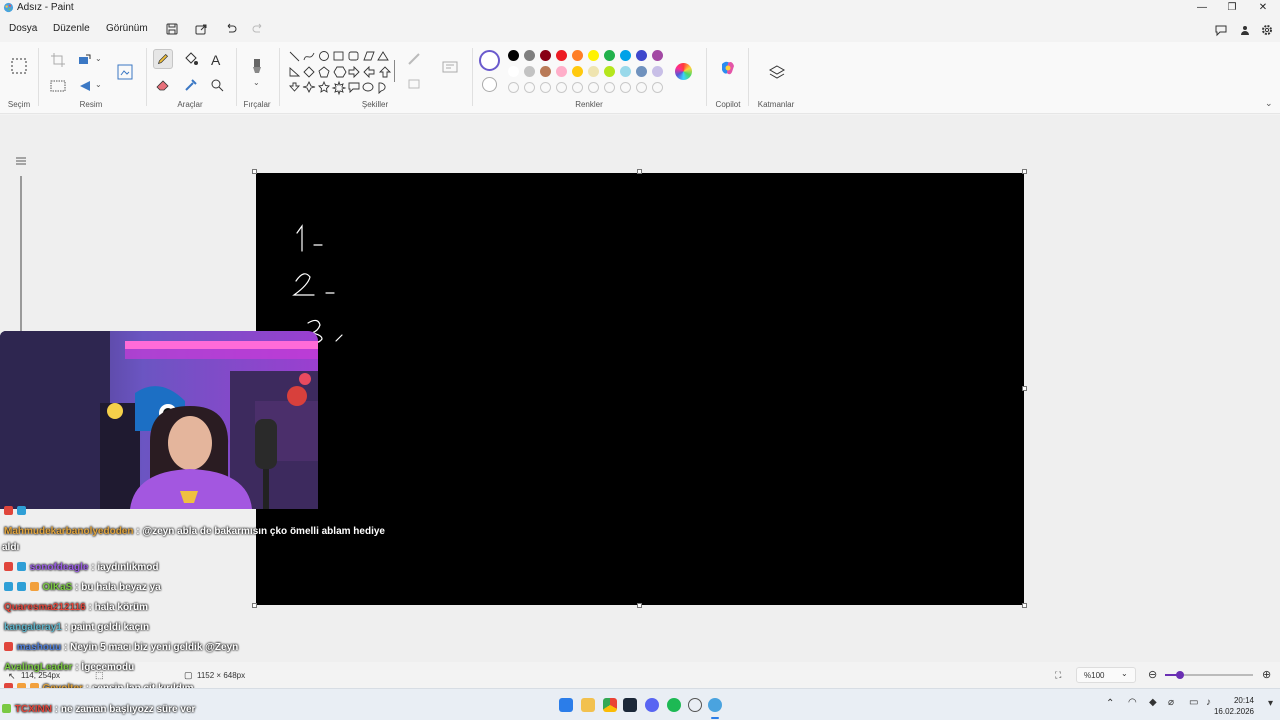  I want to click on select-rectangle-icon, so click(19, 66).